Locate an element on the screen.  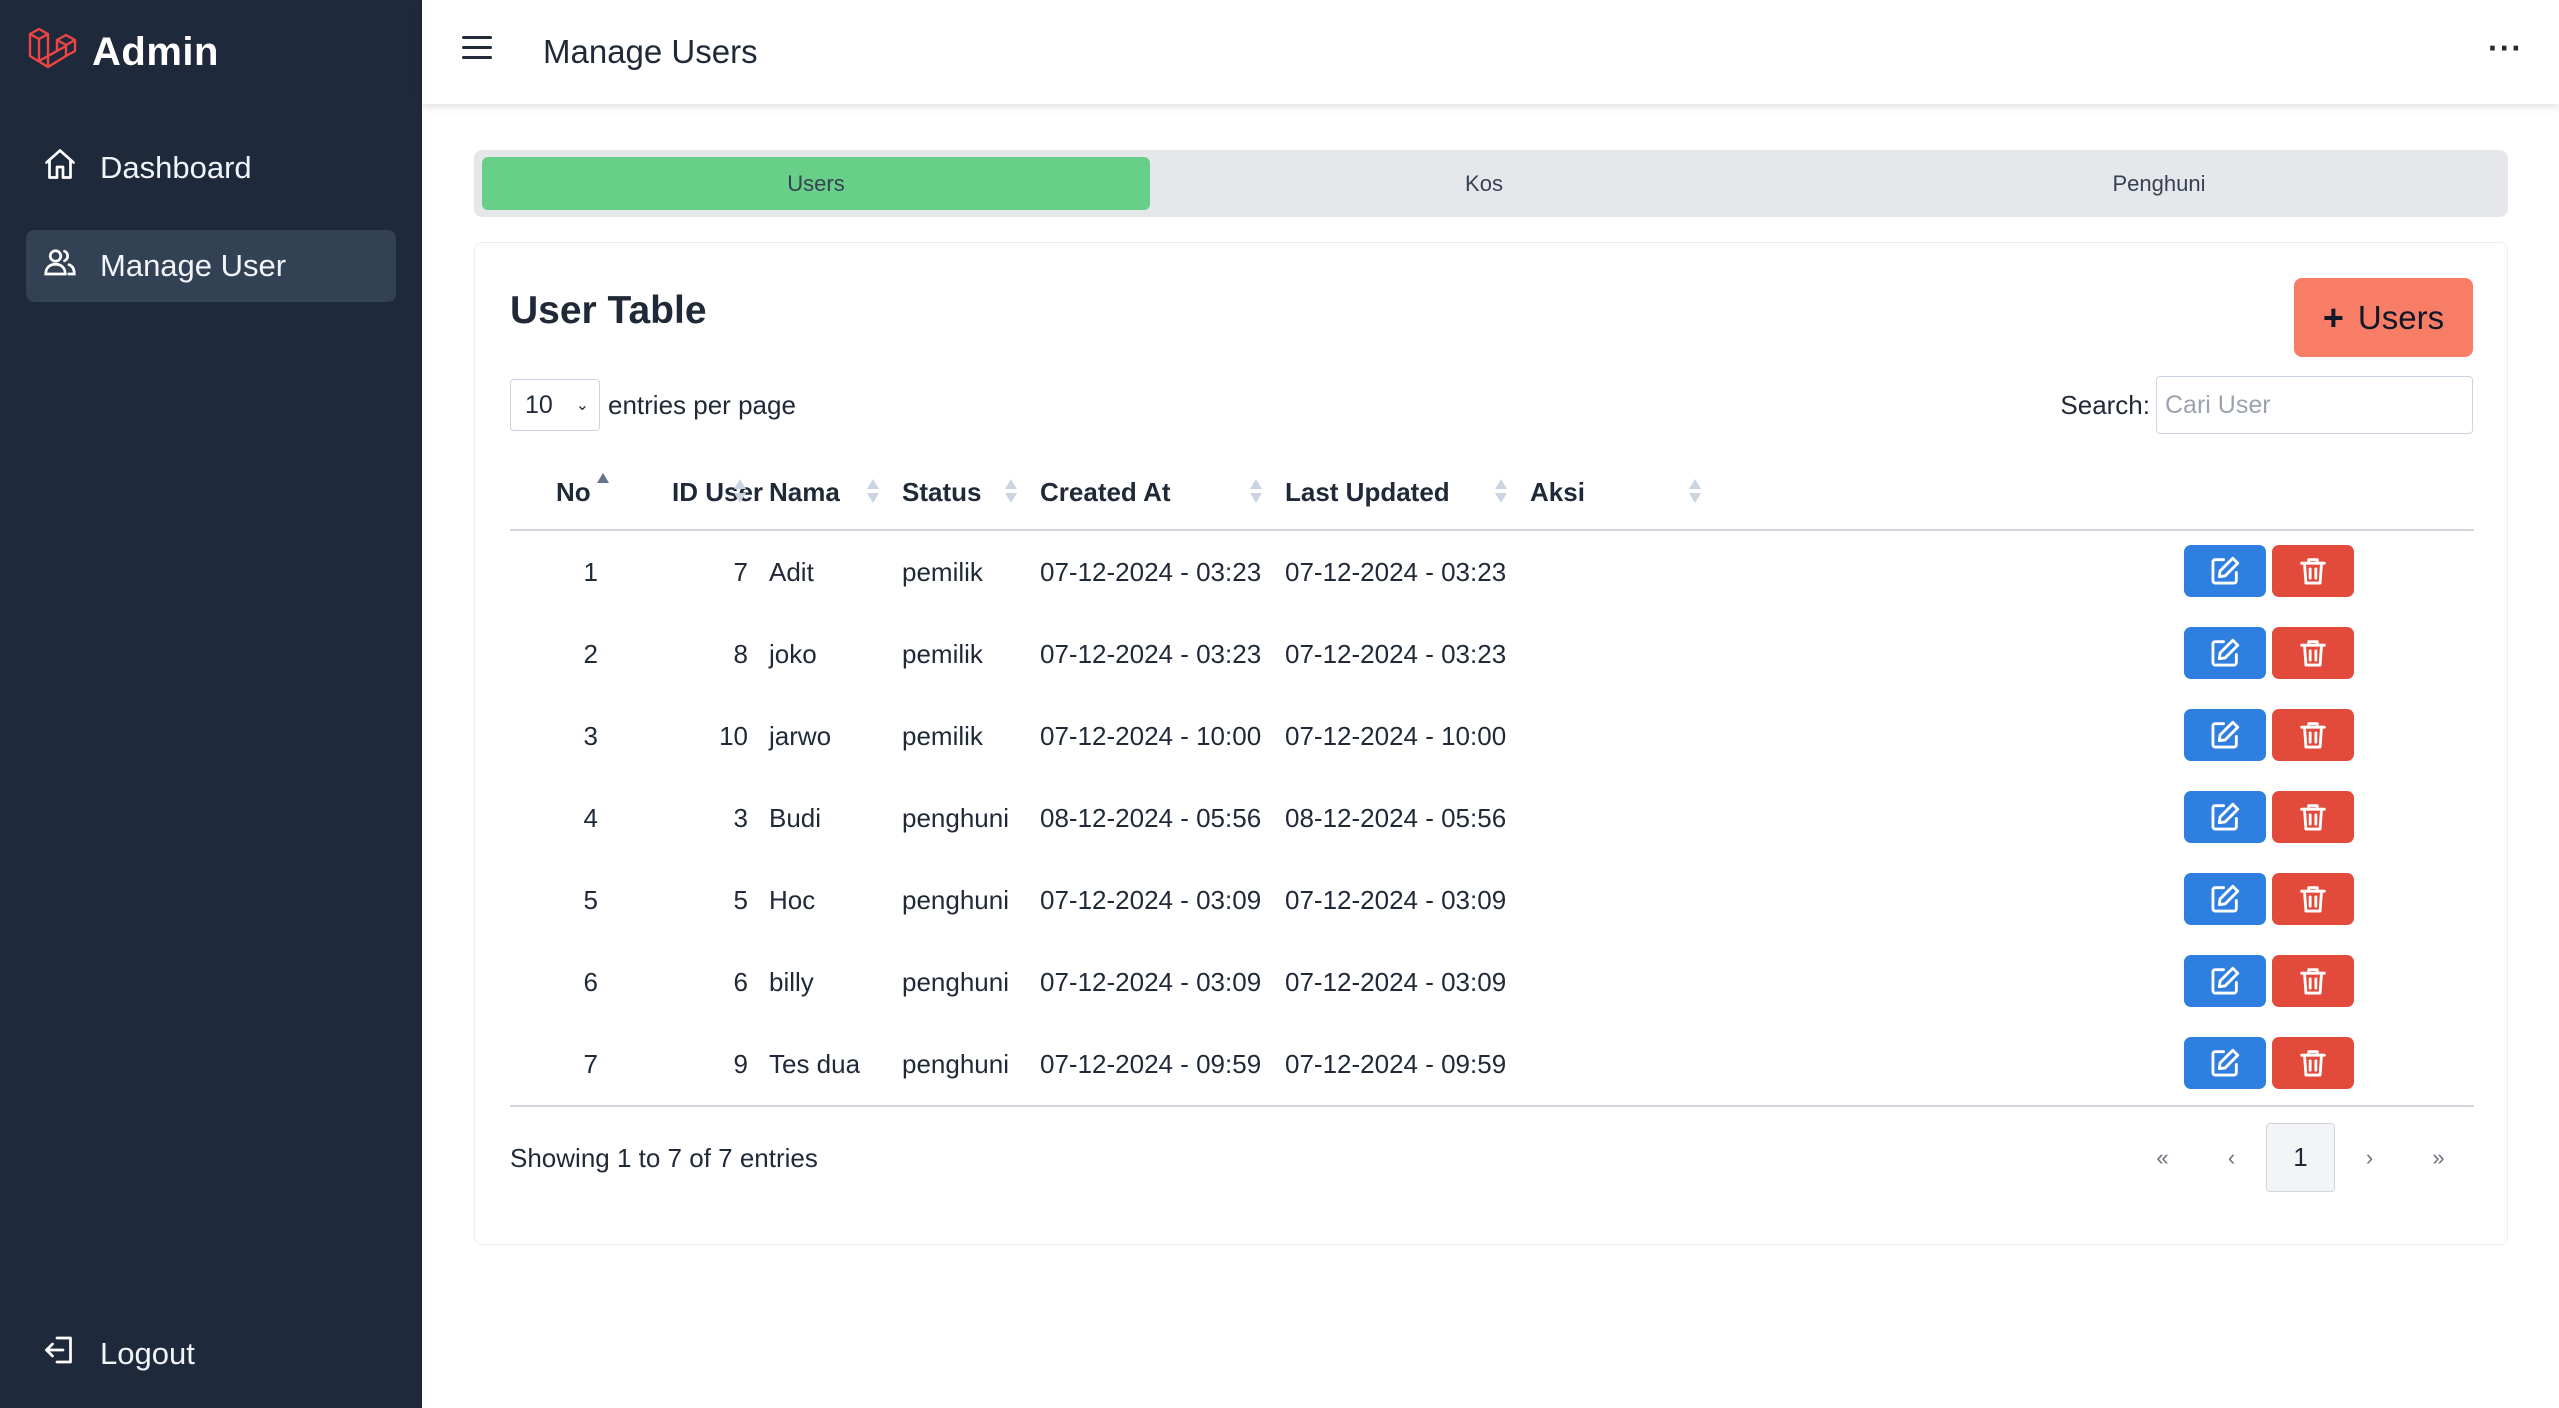
column-header-nama: Nama is located at coordinates (804, 492).